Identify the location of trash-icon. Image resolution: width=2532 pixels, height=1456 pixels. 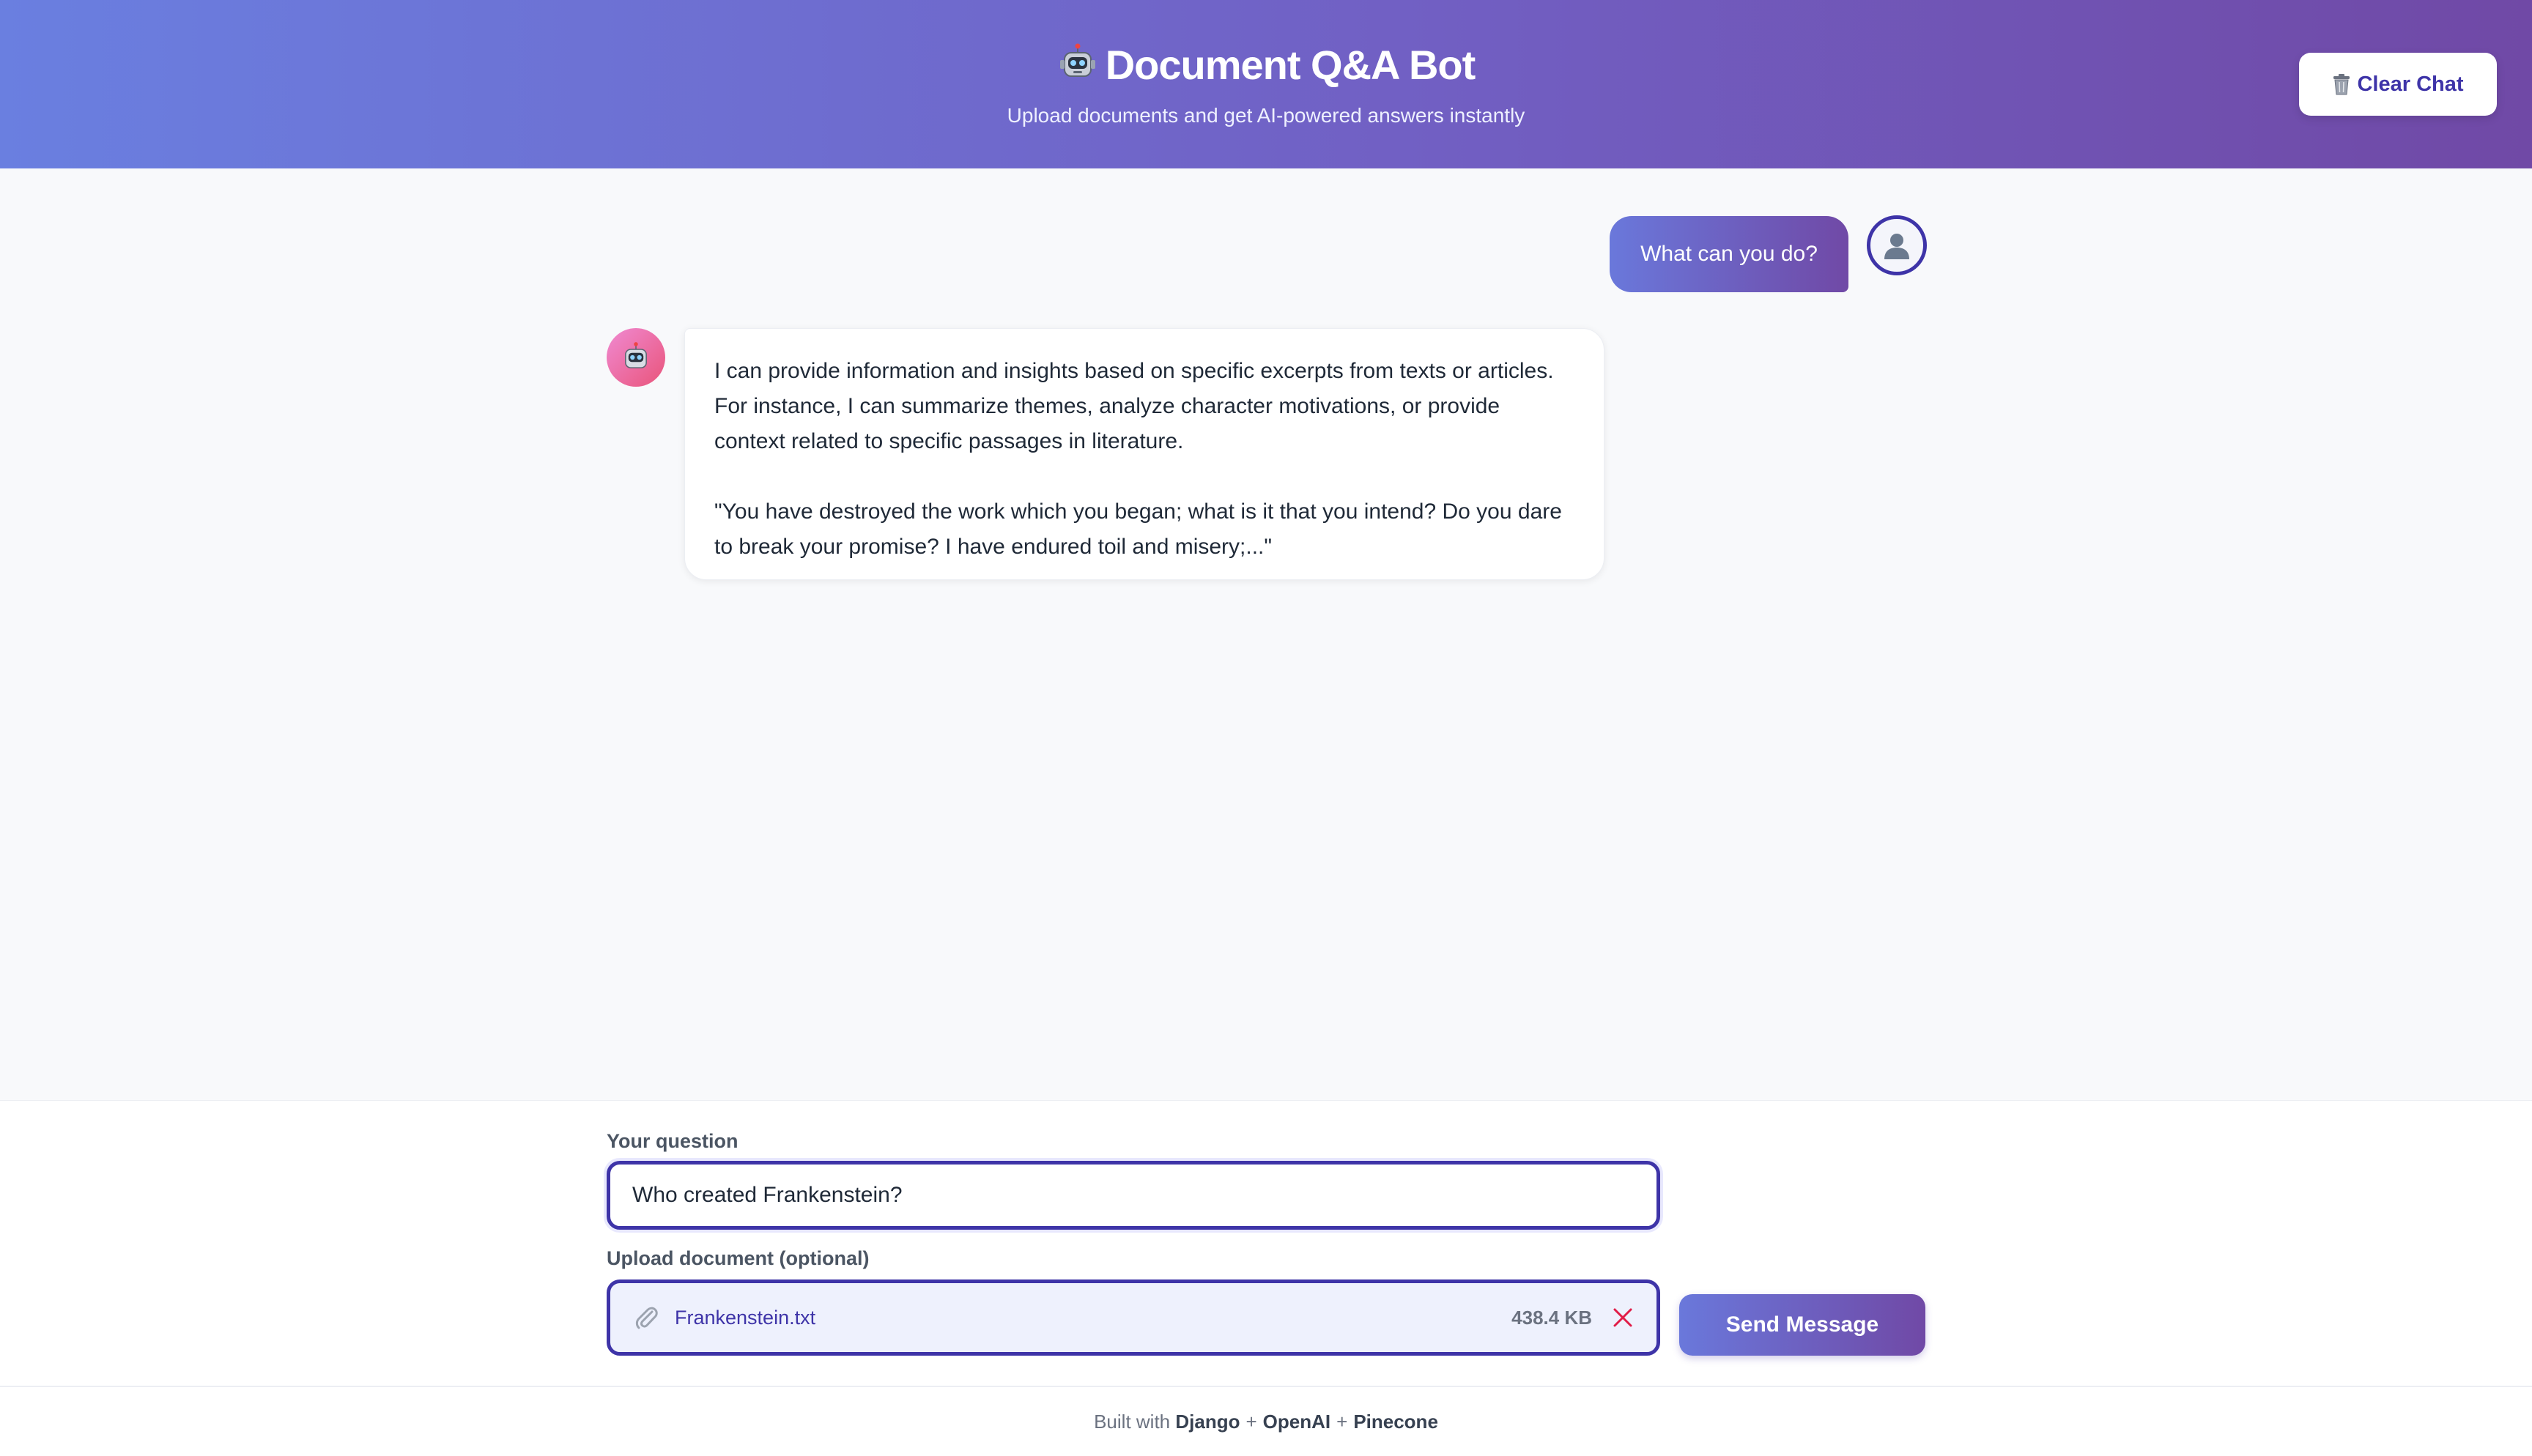
(2341, 84).